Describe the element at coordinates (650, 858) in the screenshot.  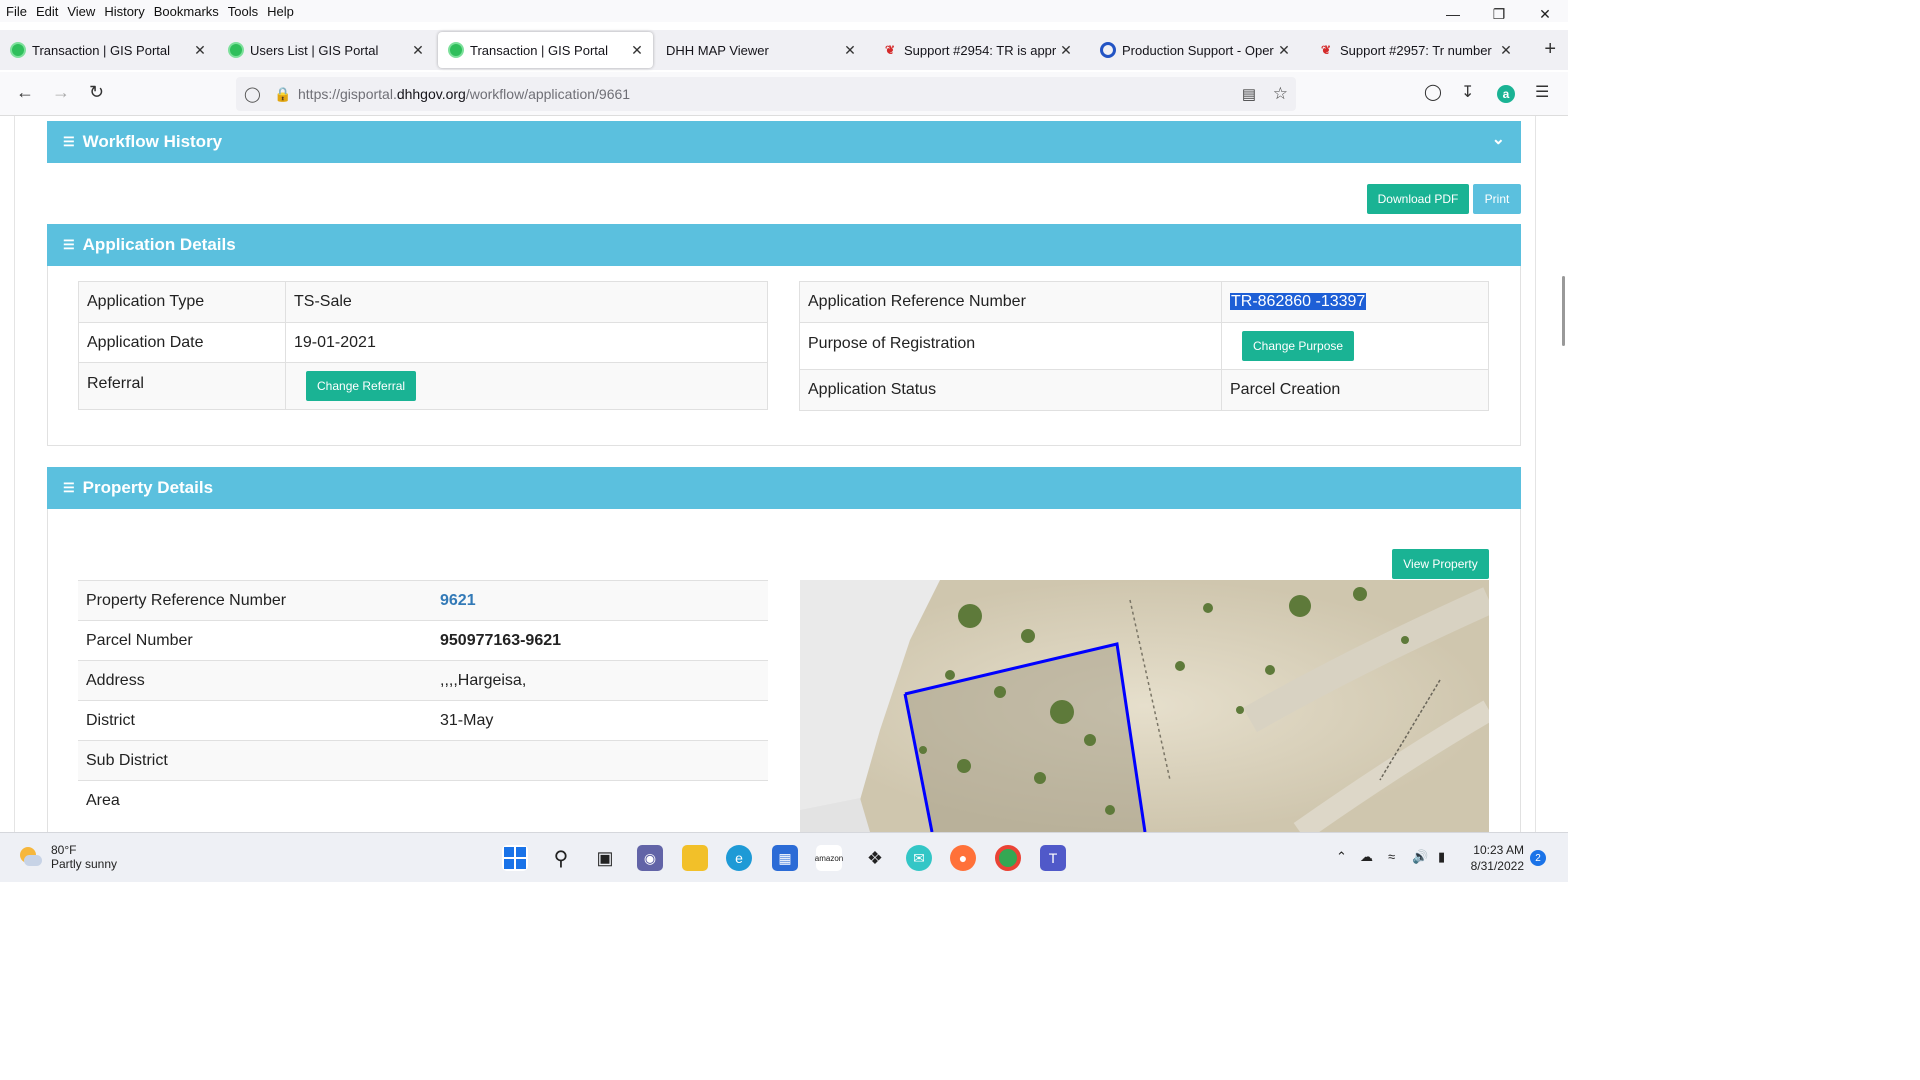
I see `chat-icon: ◉` at that location.